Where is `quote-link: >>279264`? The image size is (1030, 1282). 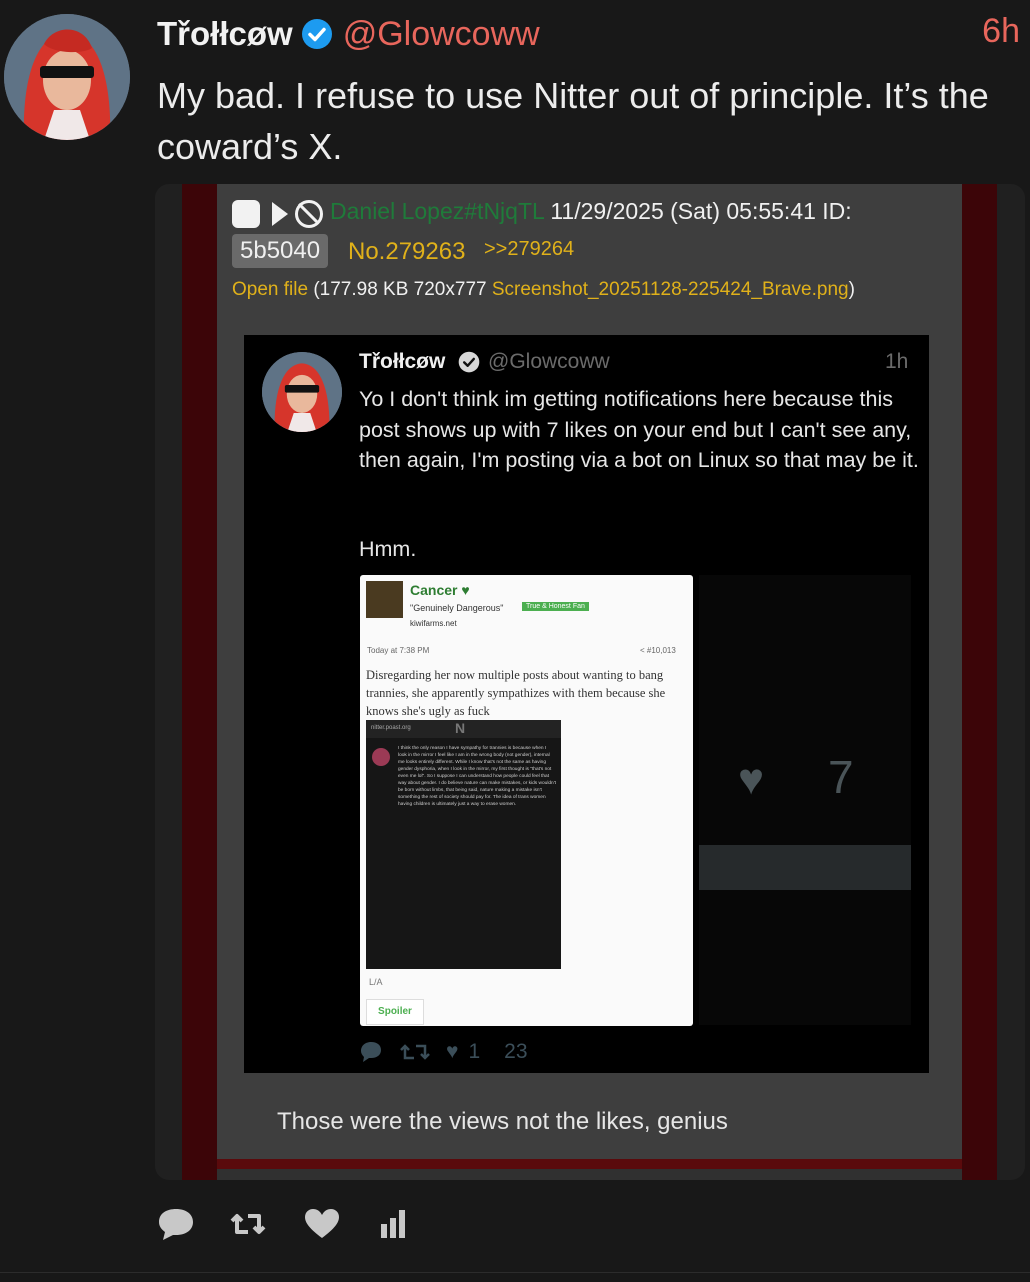
quote-link: >>279264 is located at coordinates (529, 249).